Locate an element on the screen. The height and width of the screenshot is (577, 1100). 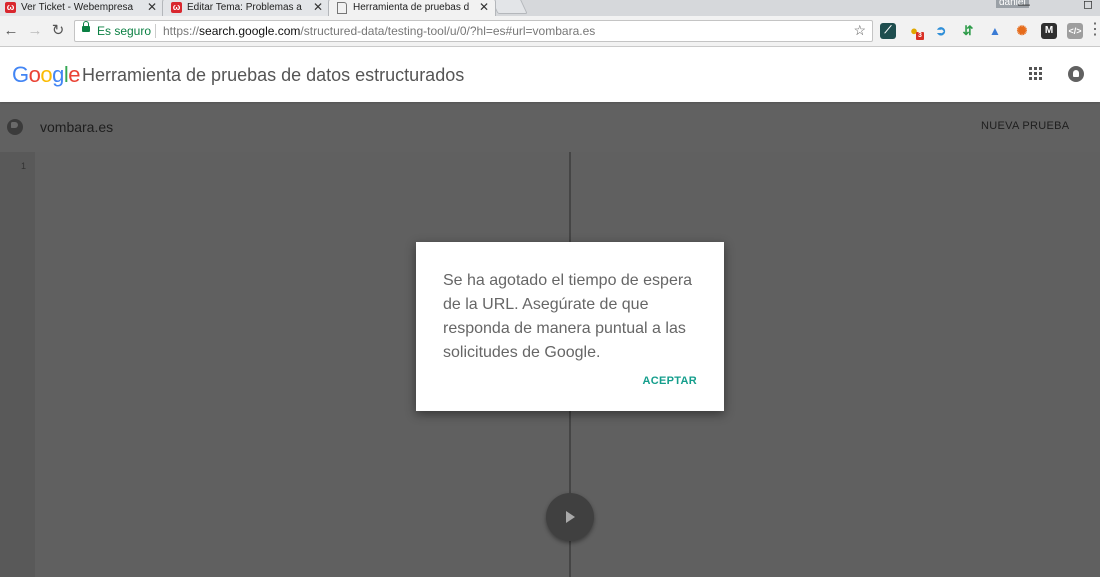
extension-code-icon: </> is located at coordinates (1075, 31).